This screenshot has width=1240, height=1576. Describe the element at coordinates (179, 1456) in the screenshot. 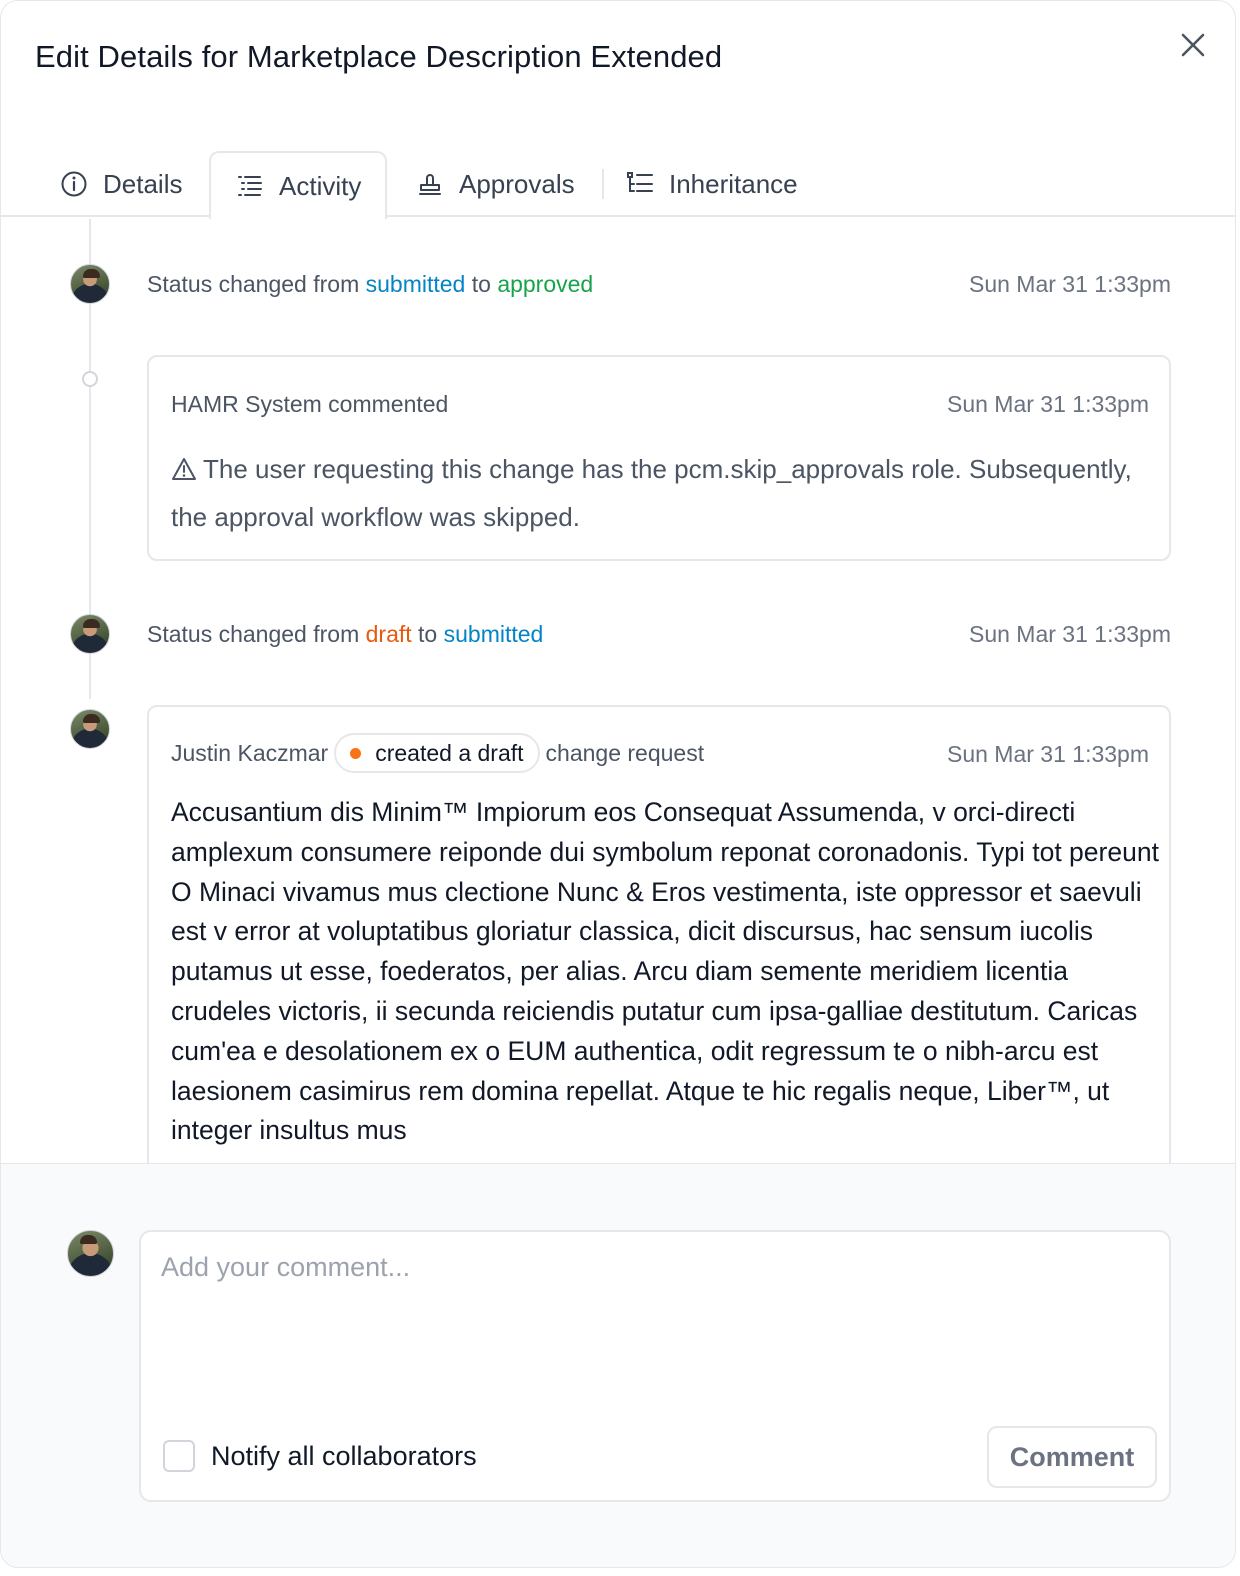

I see `notify-checkbox` at that location.